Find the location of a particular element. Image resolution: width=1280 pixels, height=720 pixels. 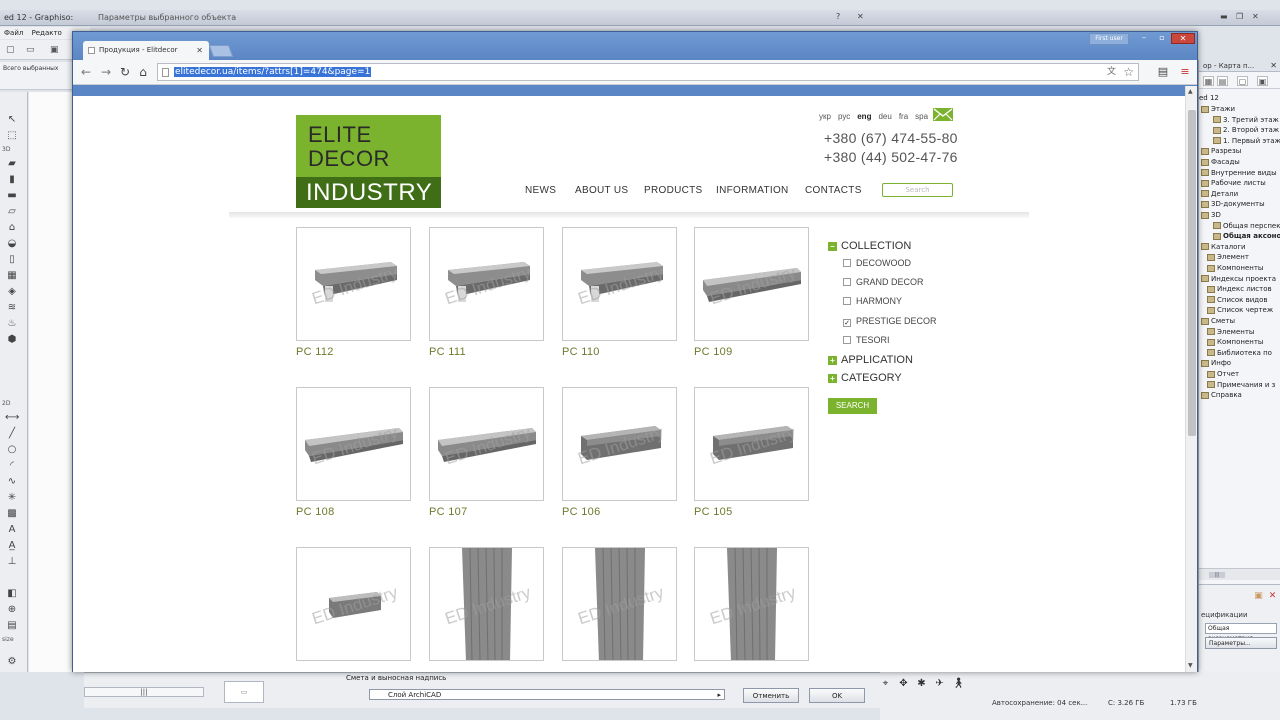

scroll-down-icon: ▼ is located at coordinates (1190, 665).